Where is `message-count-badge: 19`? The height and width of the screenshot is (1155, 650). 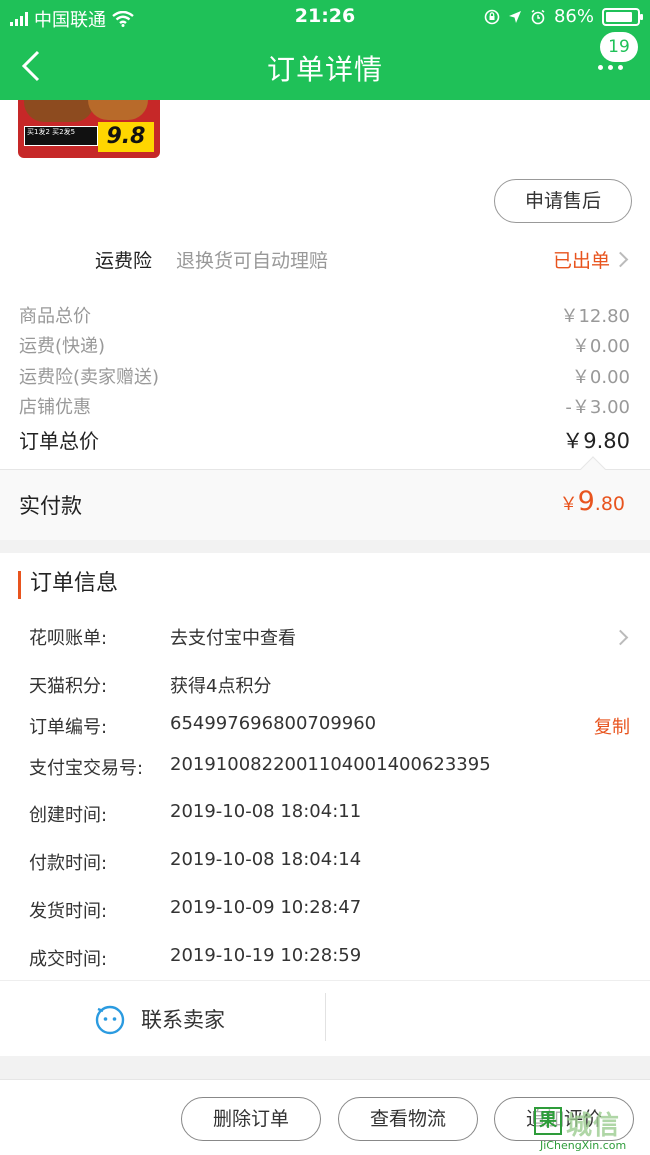
message-count-badge: 19 is located at coordinates (619, 47).